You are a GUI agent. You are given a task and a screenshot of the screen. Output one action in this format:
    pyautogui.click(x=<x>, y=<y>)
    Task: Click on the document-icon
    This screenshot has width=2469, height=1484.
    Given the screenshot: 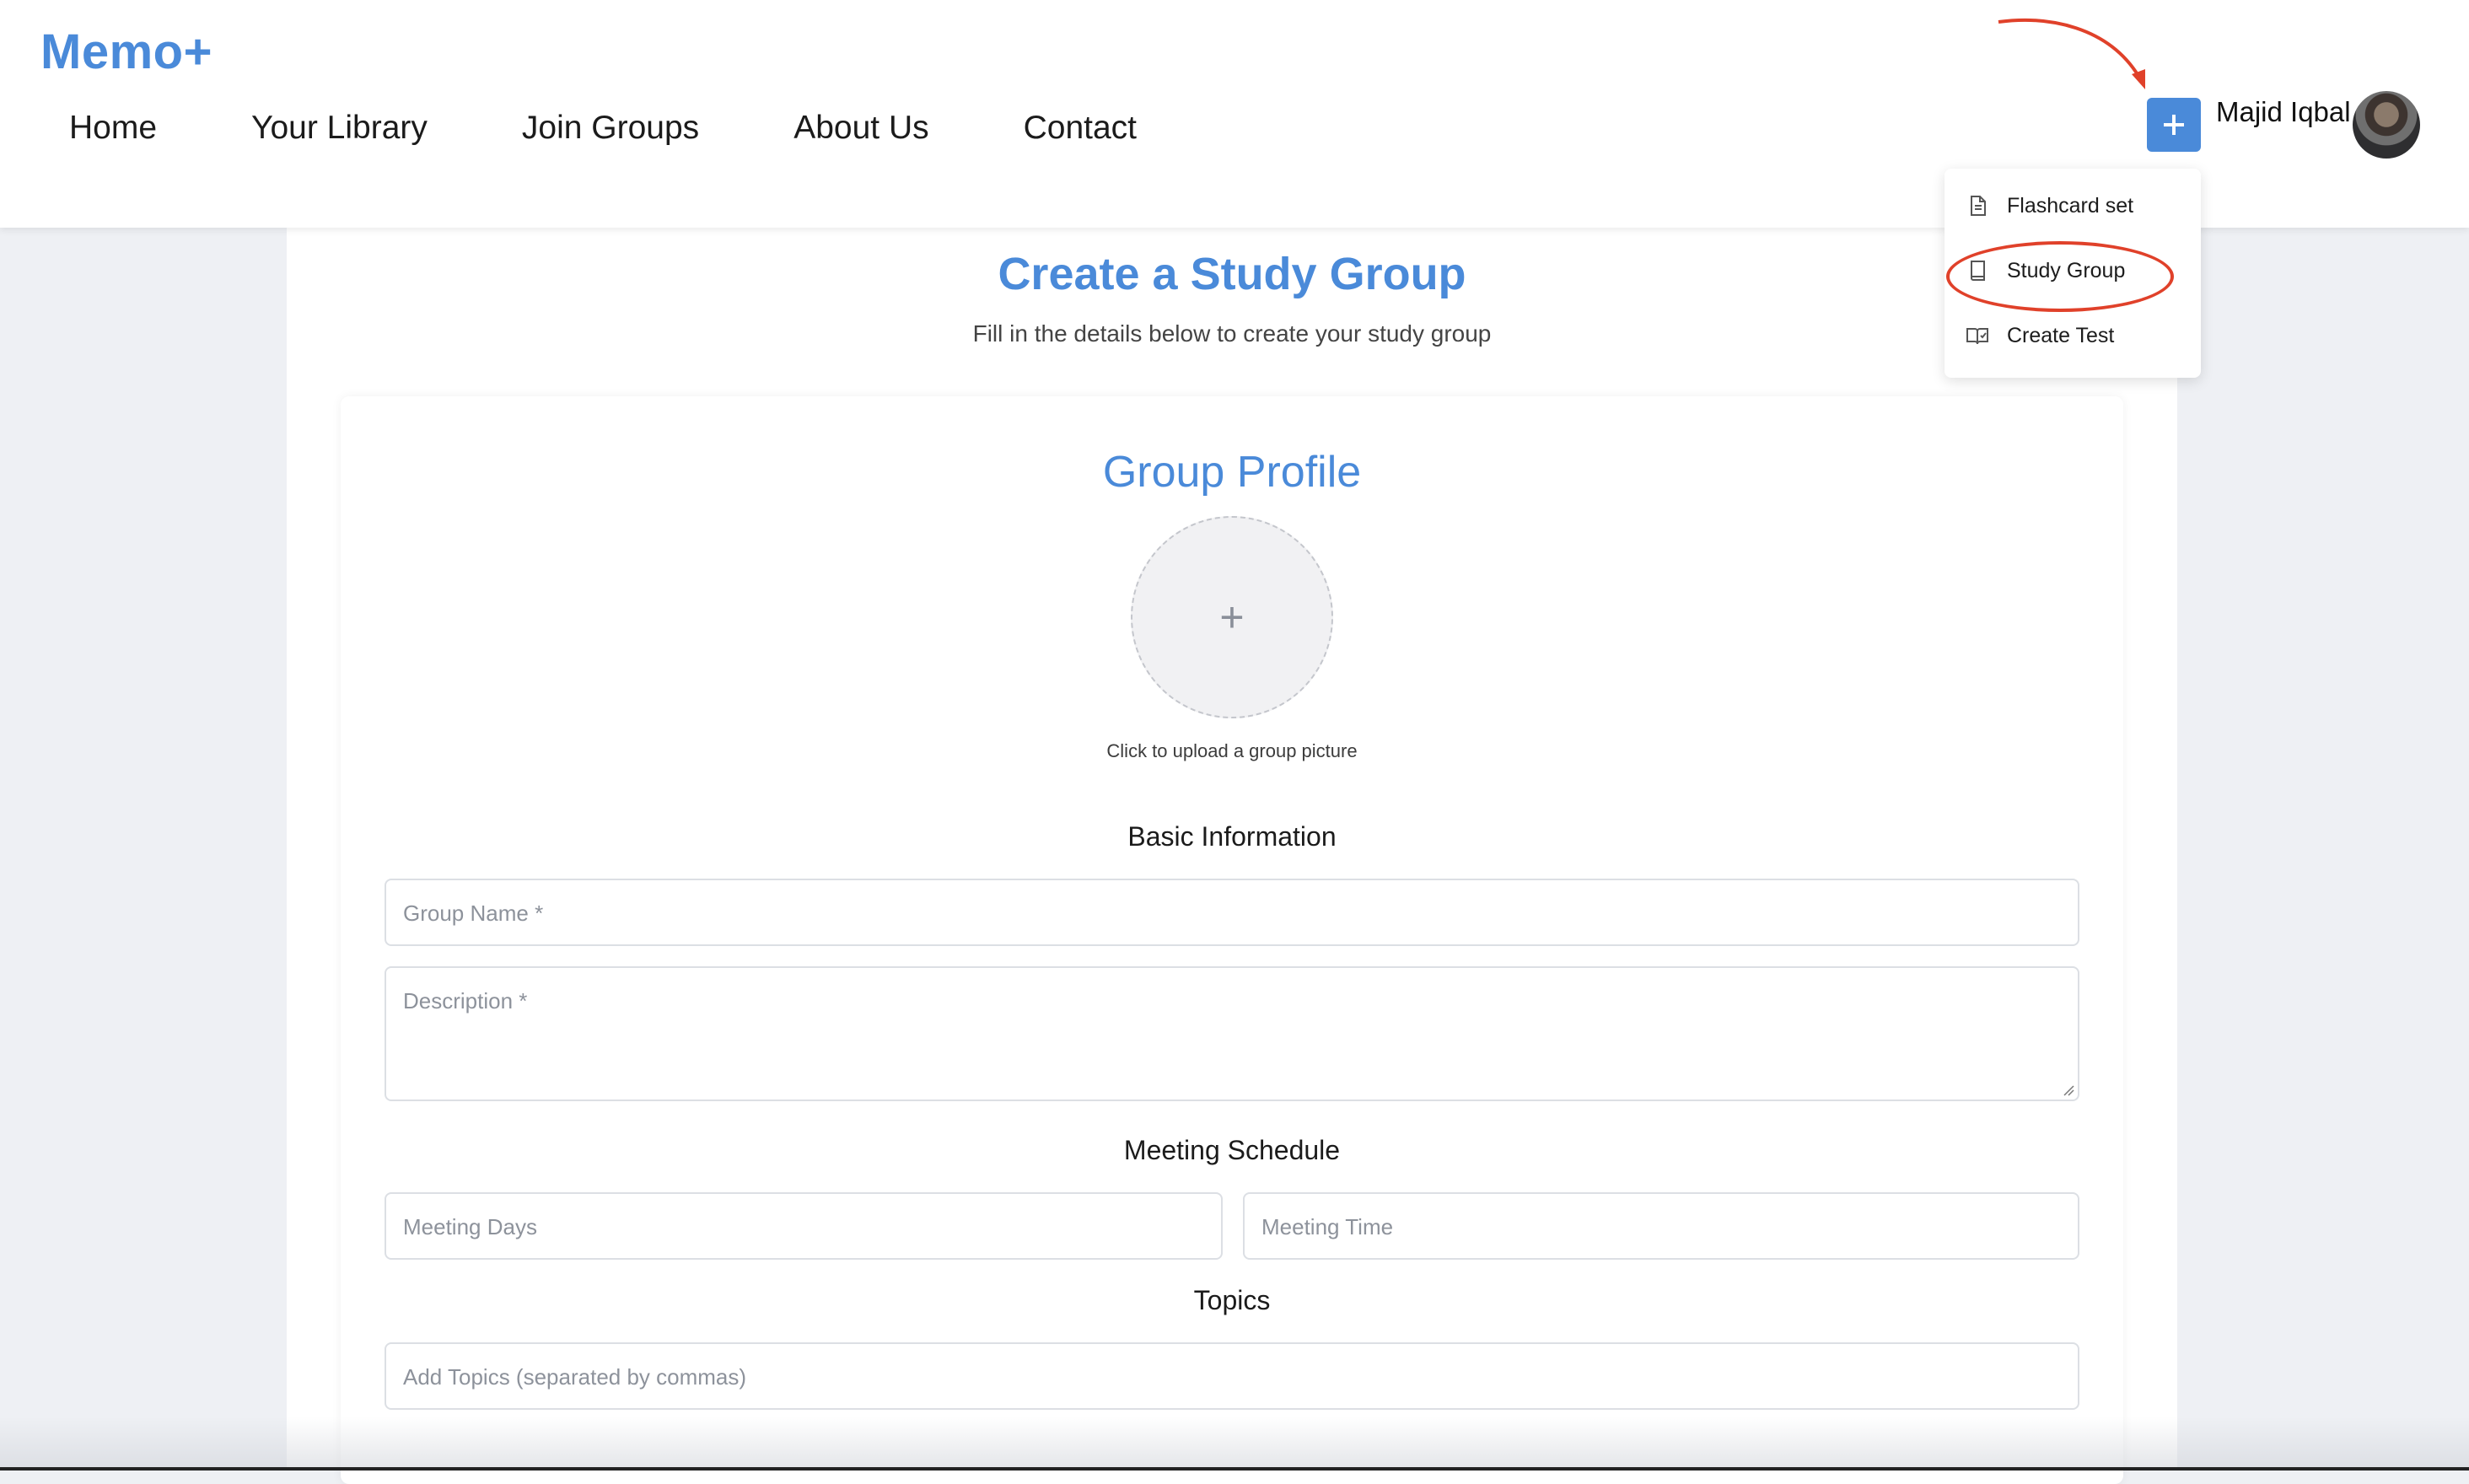 What is the action you would take?
    pyautogui.click(x=1979, y=206)
    